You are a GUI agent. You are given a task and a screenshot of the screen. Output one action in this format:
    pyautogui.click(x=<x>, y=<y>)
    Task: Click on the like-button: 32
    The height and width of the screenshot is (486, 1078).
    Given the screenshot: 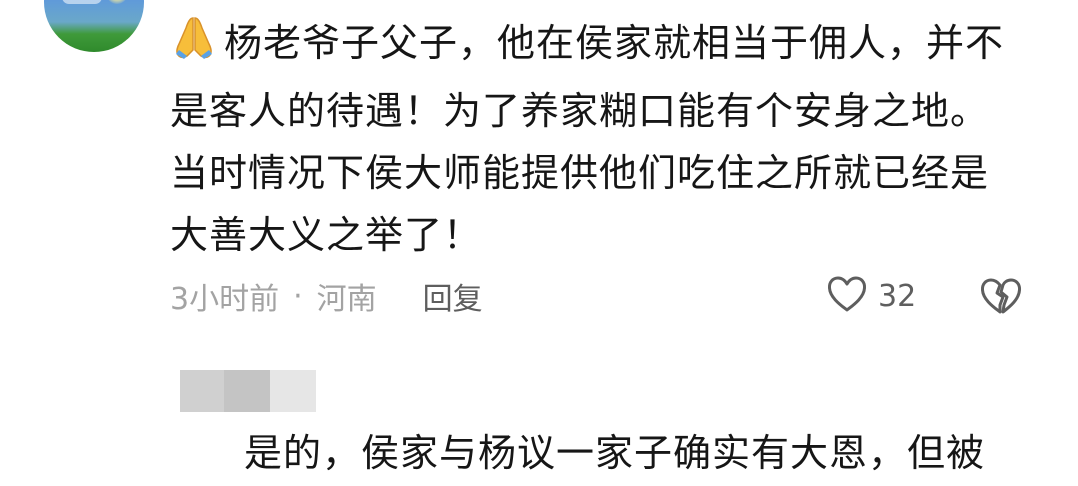 What is the action you would take?
    pyautogui.click(x=871, y=296)
    